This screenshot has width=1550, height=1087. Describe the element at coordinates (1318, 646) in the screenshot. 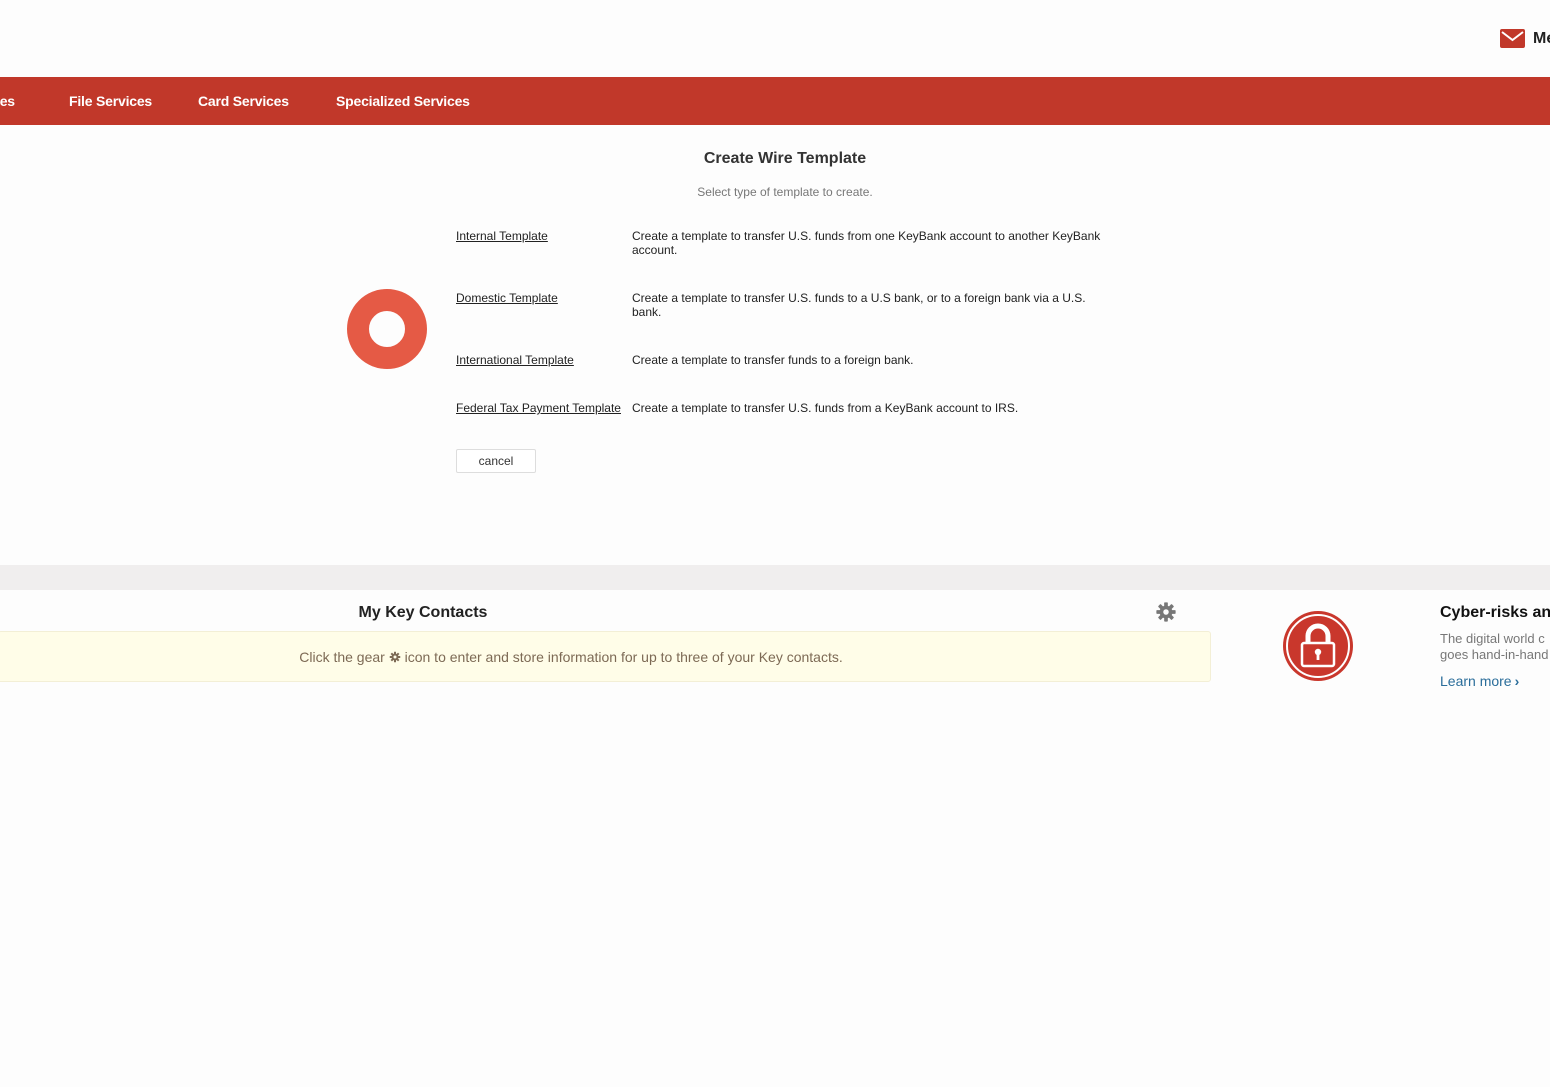

I see `lock-icon` at that location.